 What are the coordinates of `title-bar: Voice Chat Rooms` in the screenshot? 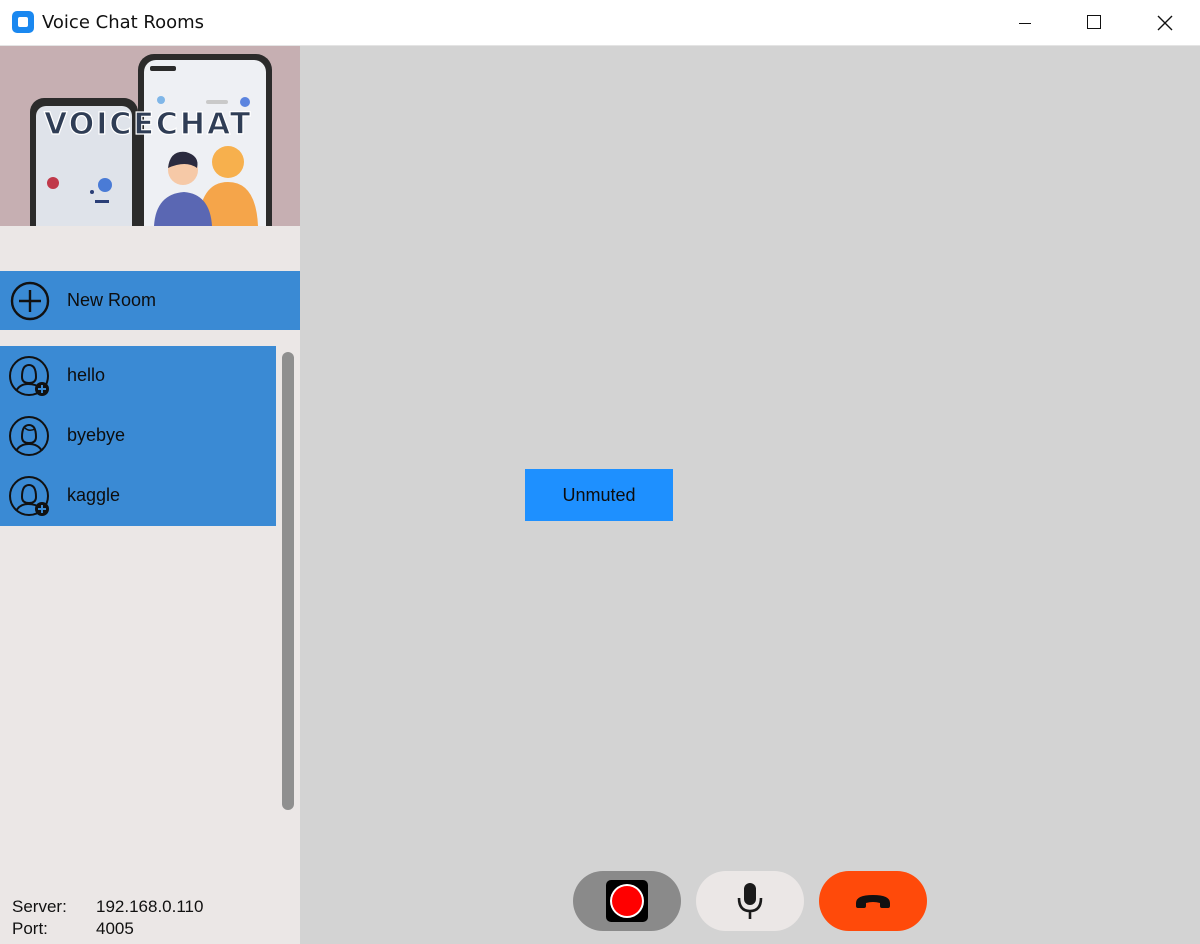 It's located at (600, 23).